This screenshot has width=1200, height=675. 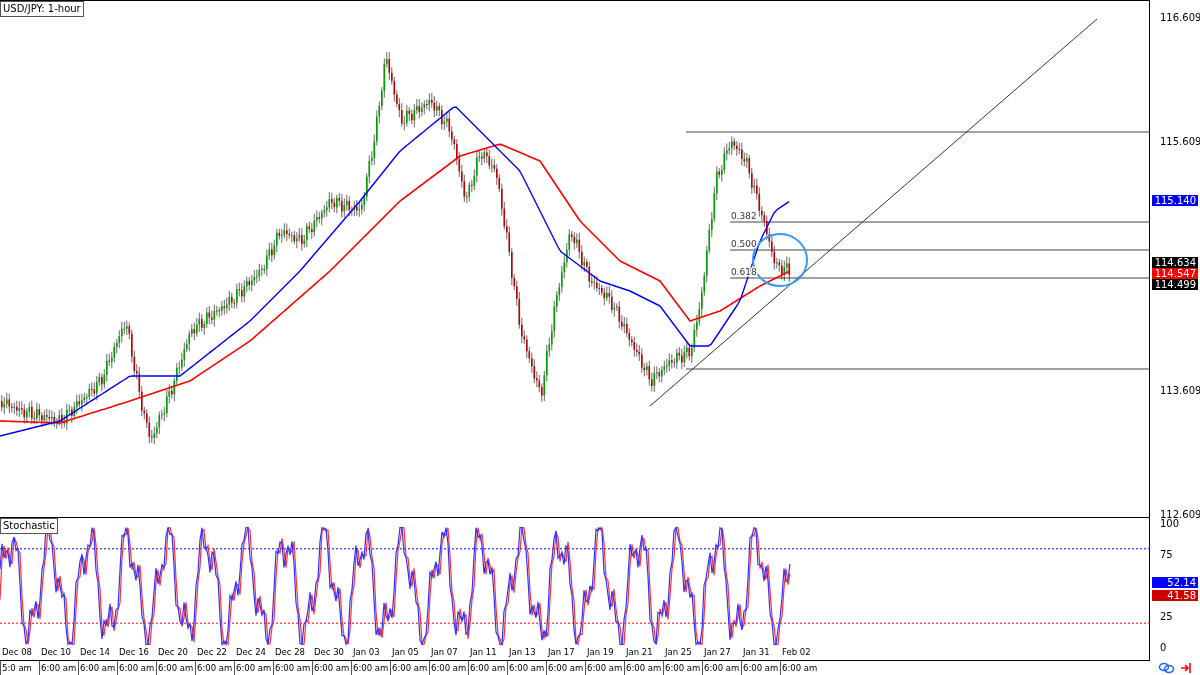 What do you see at coordinates (134, 652) in the screenshot?
I see `date-label: Dec 16` at bounding box center [134, 652].